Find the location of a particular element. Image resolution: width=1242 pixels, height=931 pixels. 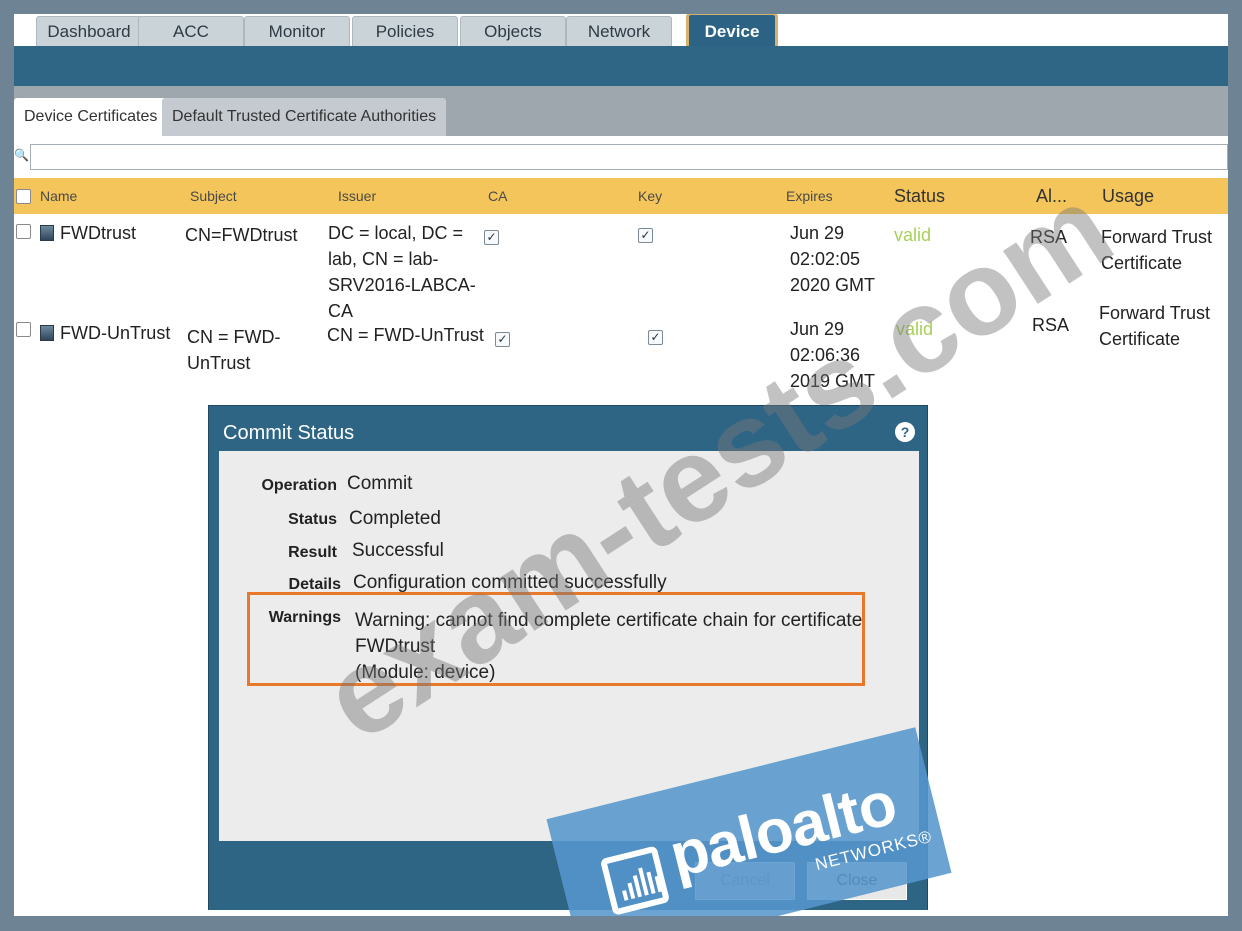

search-row: 🔍 is located at coordinates (621, 157).